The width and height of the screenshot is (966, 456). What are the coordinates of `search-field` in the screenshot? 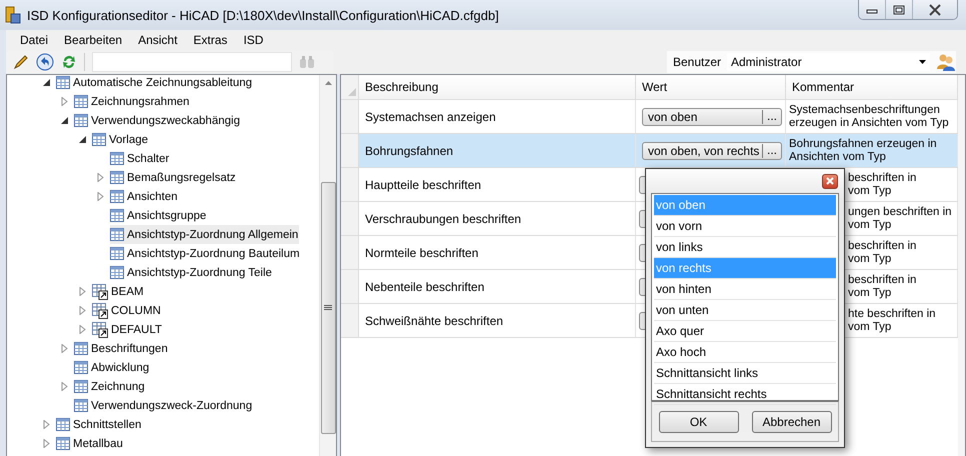 It's located at (192, 62).